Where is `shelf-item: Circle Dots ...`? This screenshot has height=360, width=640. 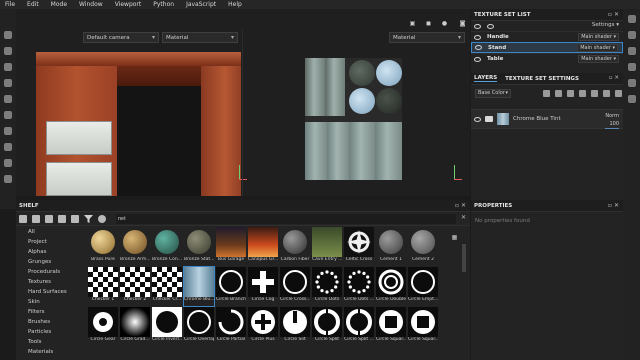
shelf-item: Circle Dots ... is located at coordinates (359, 286).